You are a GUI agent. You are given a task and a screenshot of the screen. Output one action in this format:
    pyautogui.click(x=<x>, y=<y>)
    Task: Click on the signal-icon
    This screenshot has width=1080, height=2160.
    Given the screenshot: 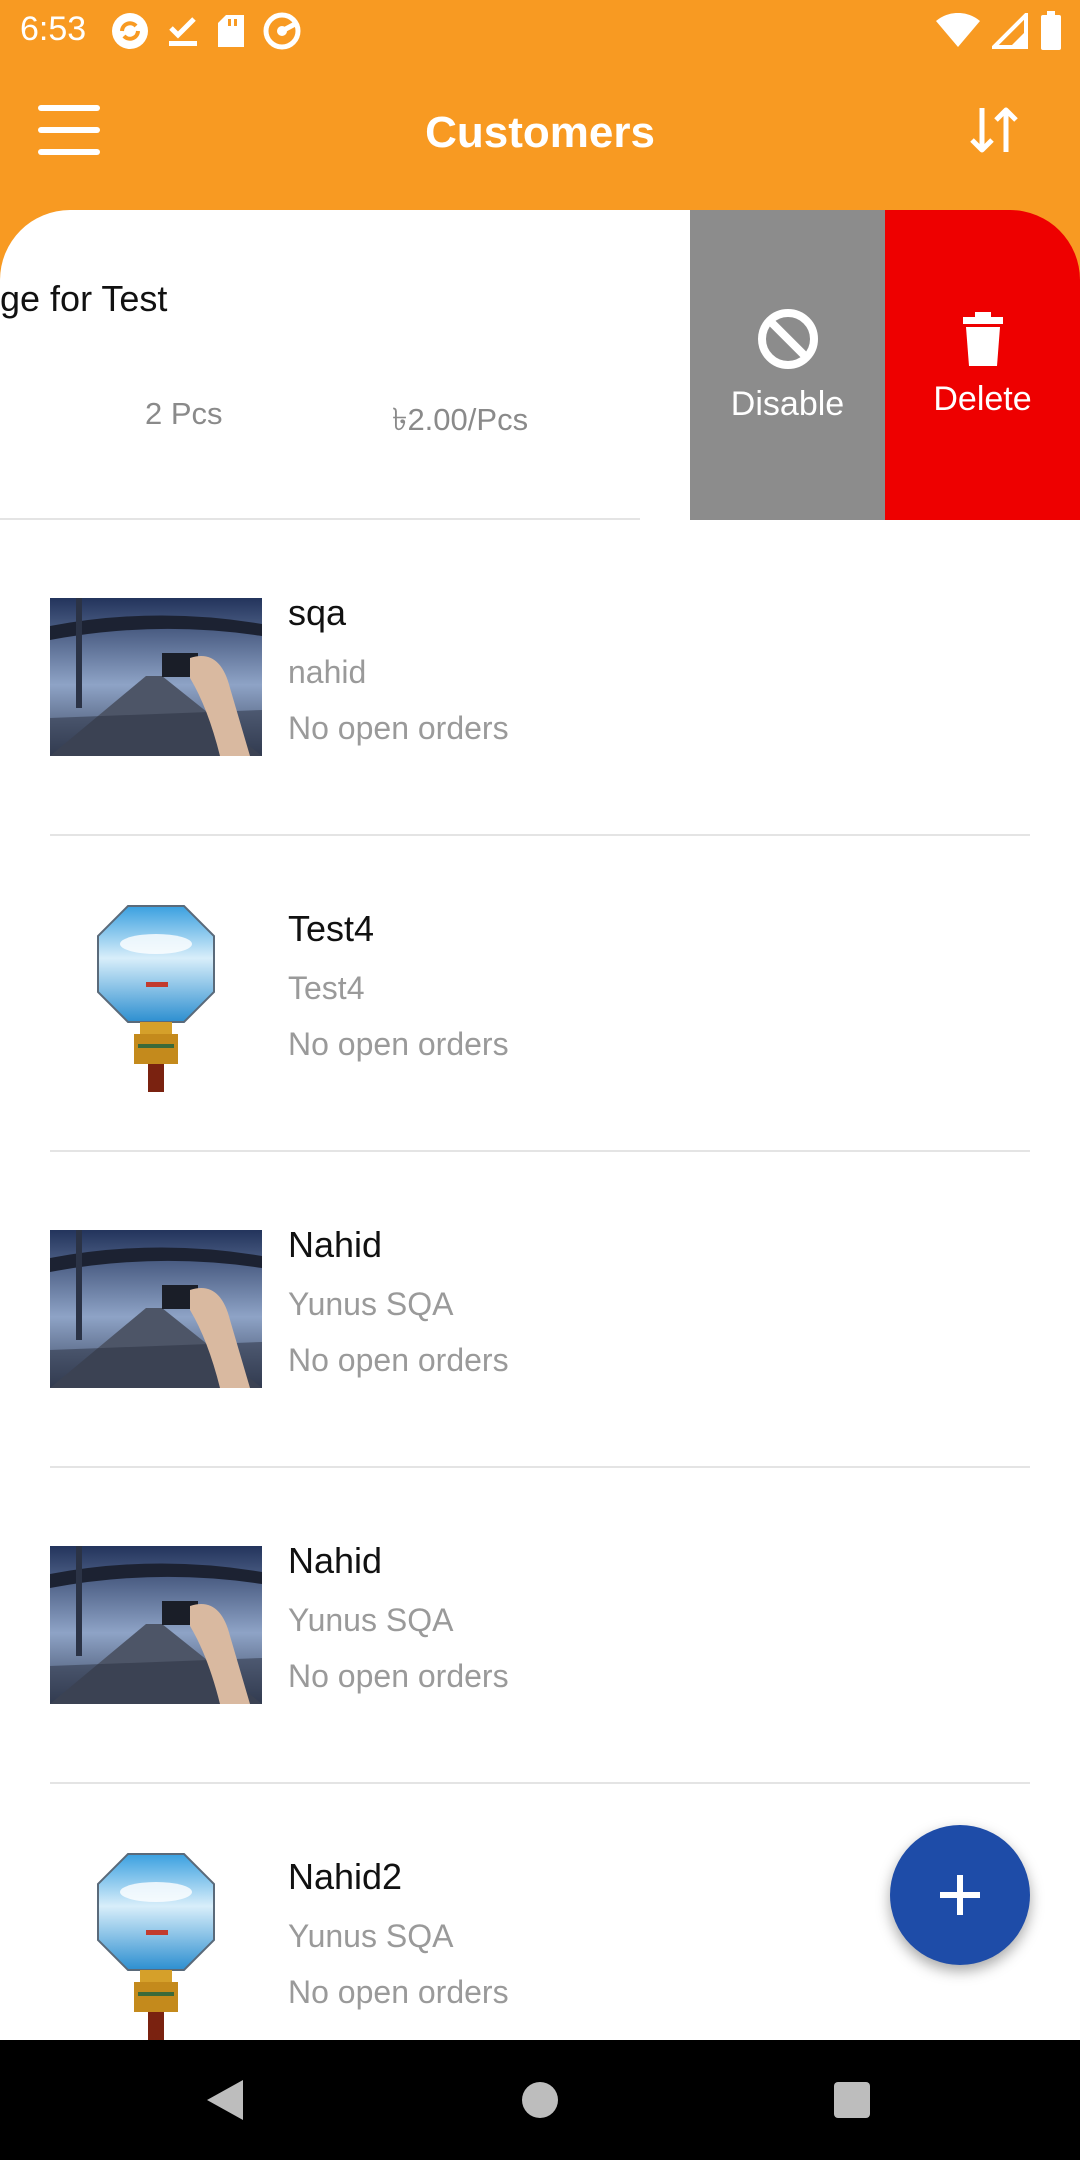 What is the action you would take?
    pyautogui.click(x=1010, y=31)
    